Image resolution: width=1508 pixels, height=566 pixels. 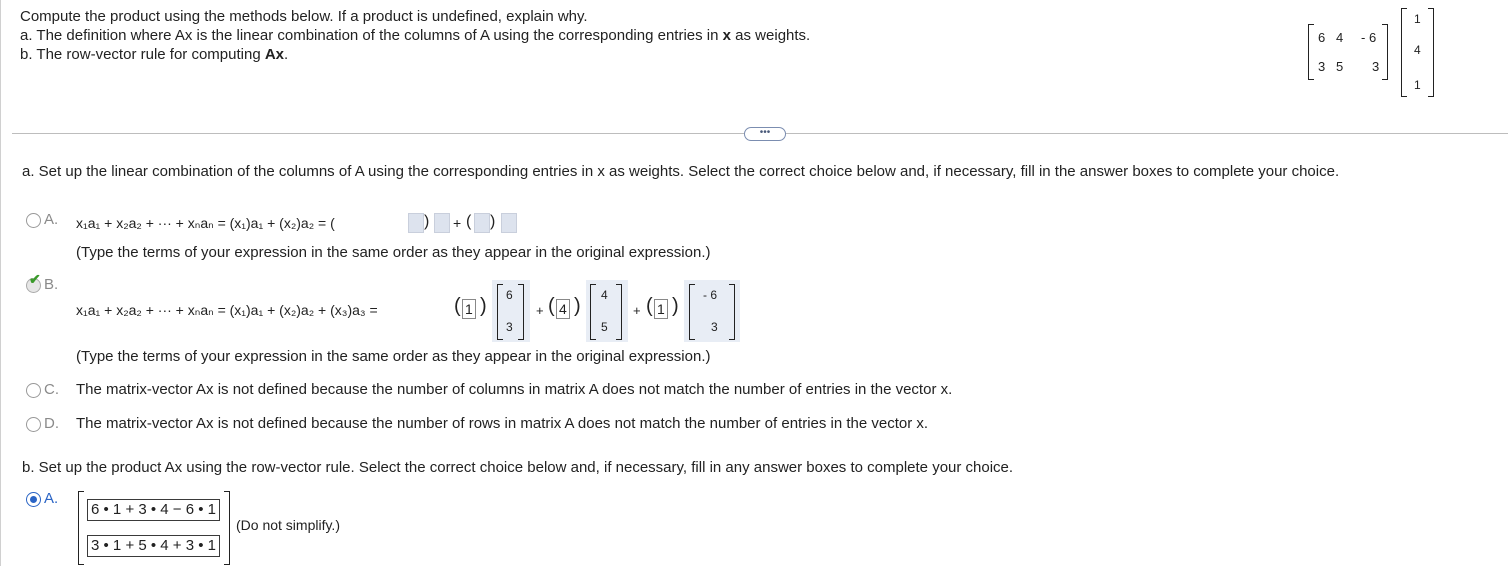 What do you see at coordinates (604, 327) in the screenshot?
I see `a2-bottom: 5` at bounding box center [604, 327].